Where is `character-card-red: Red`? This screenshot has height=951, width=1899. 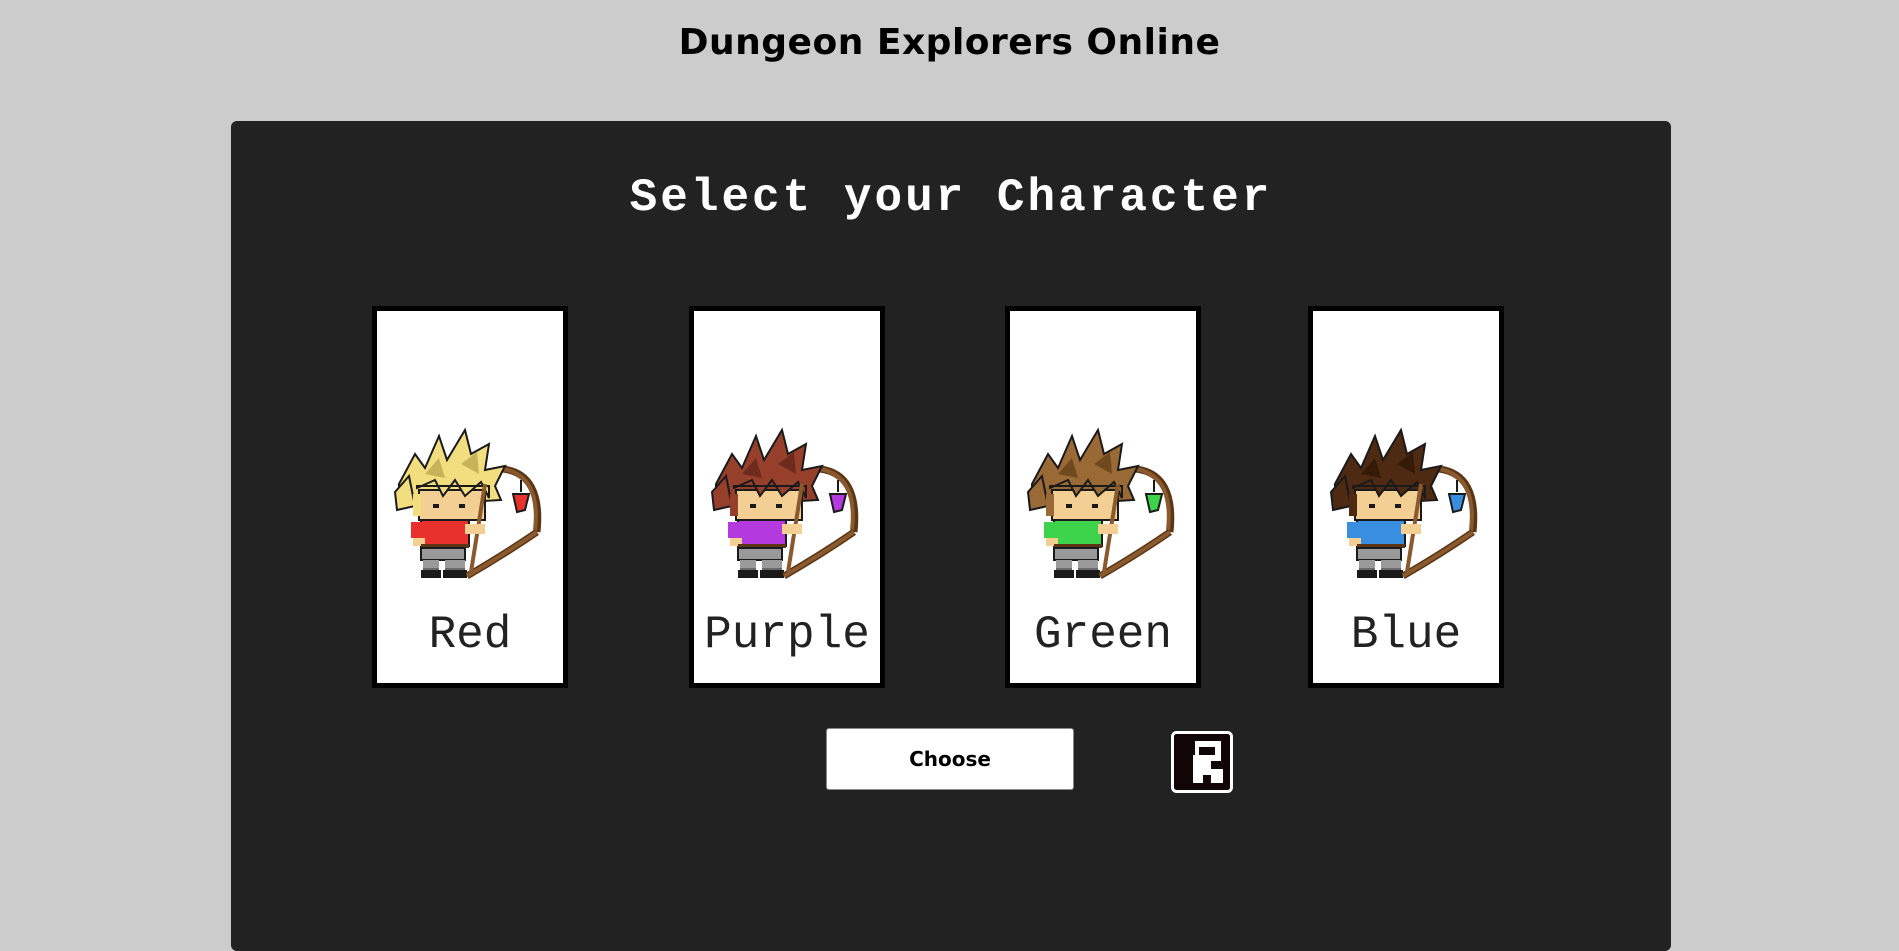 character-card-red: Red is located at coordinates (470, 497).